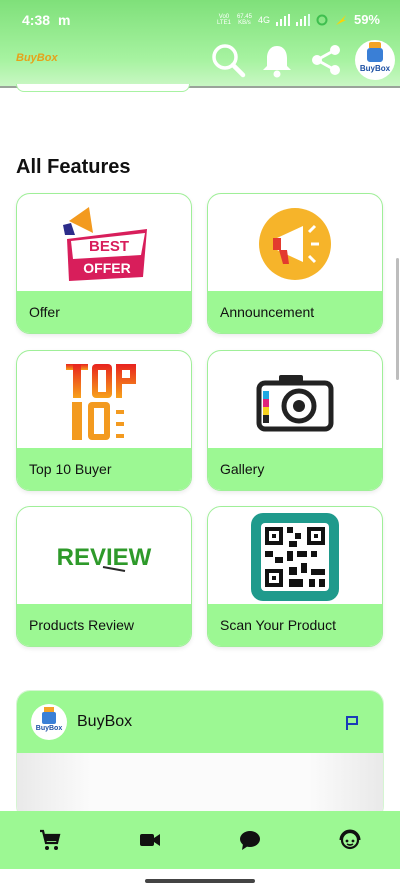  Describe the element at coordinates (200, 881) in the screenshot. I see `system-home-indicator` at that location.